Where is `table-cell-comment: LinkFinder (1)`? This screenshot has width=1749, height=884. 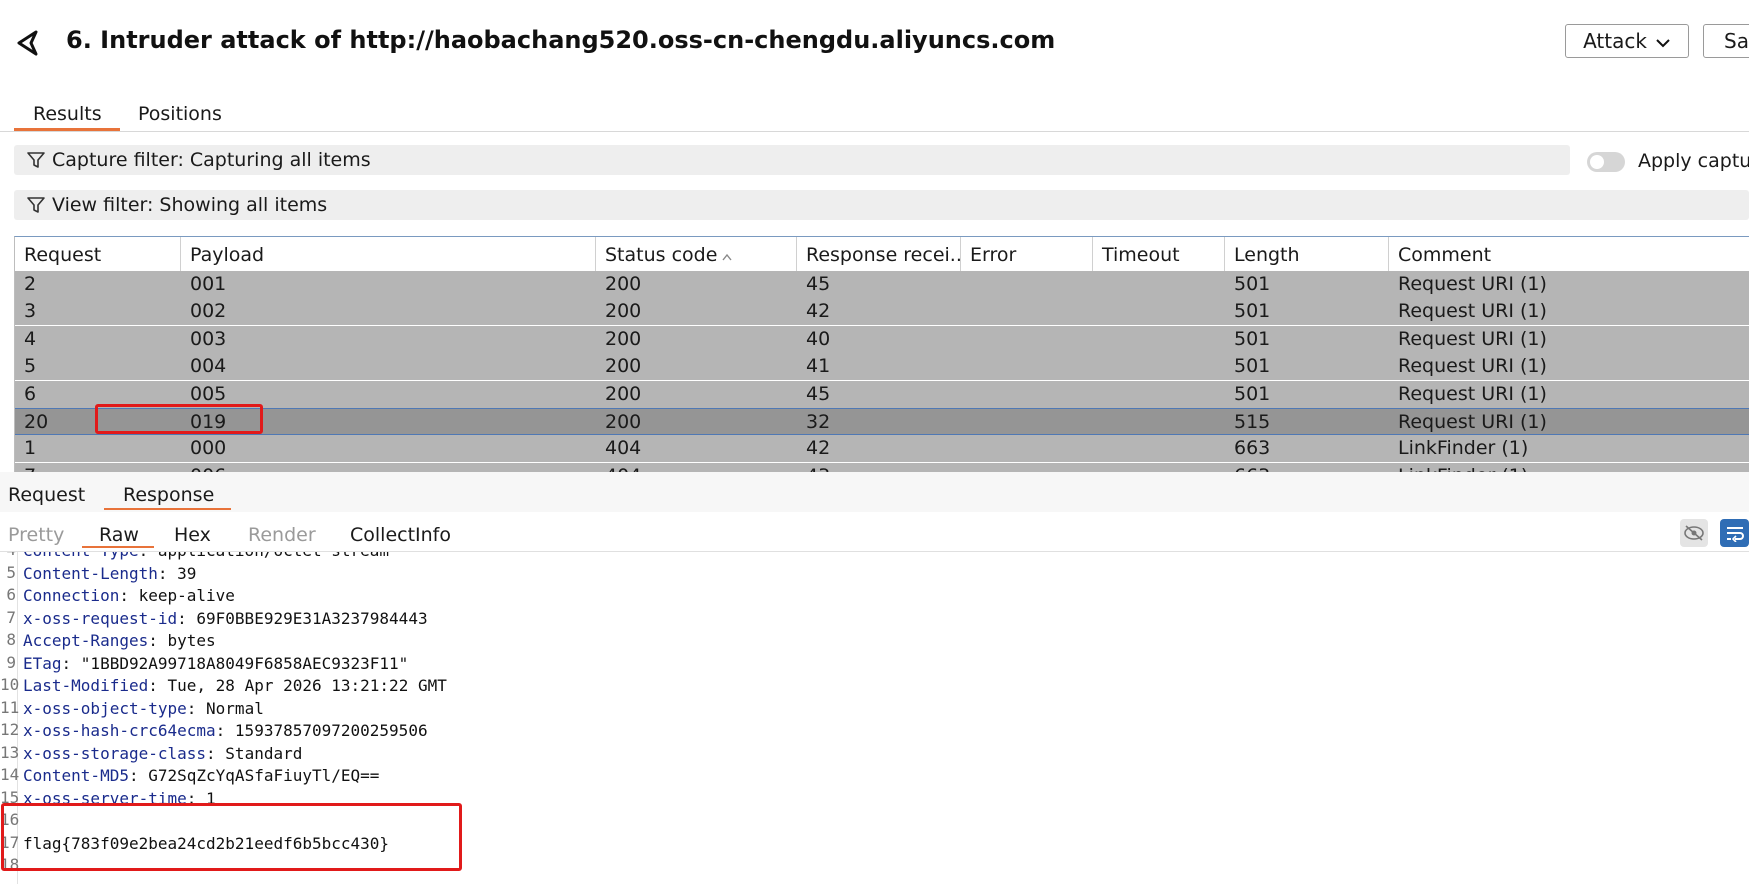
table-cell-comment: LinkFinder (1) is located at coordinates (1463, 448).